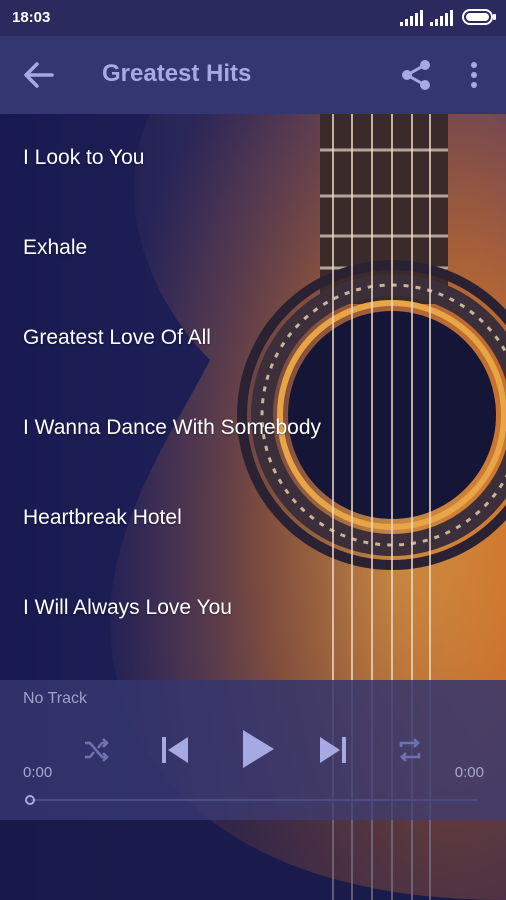 This screenshot has height=900, width=506. Describe the element at coordinates (417, 75) in the screenshot. I see `share-icon` at that location.